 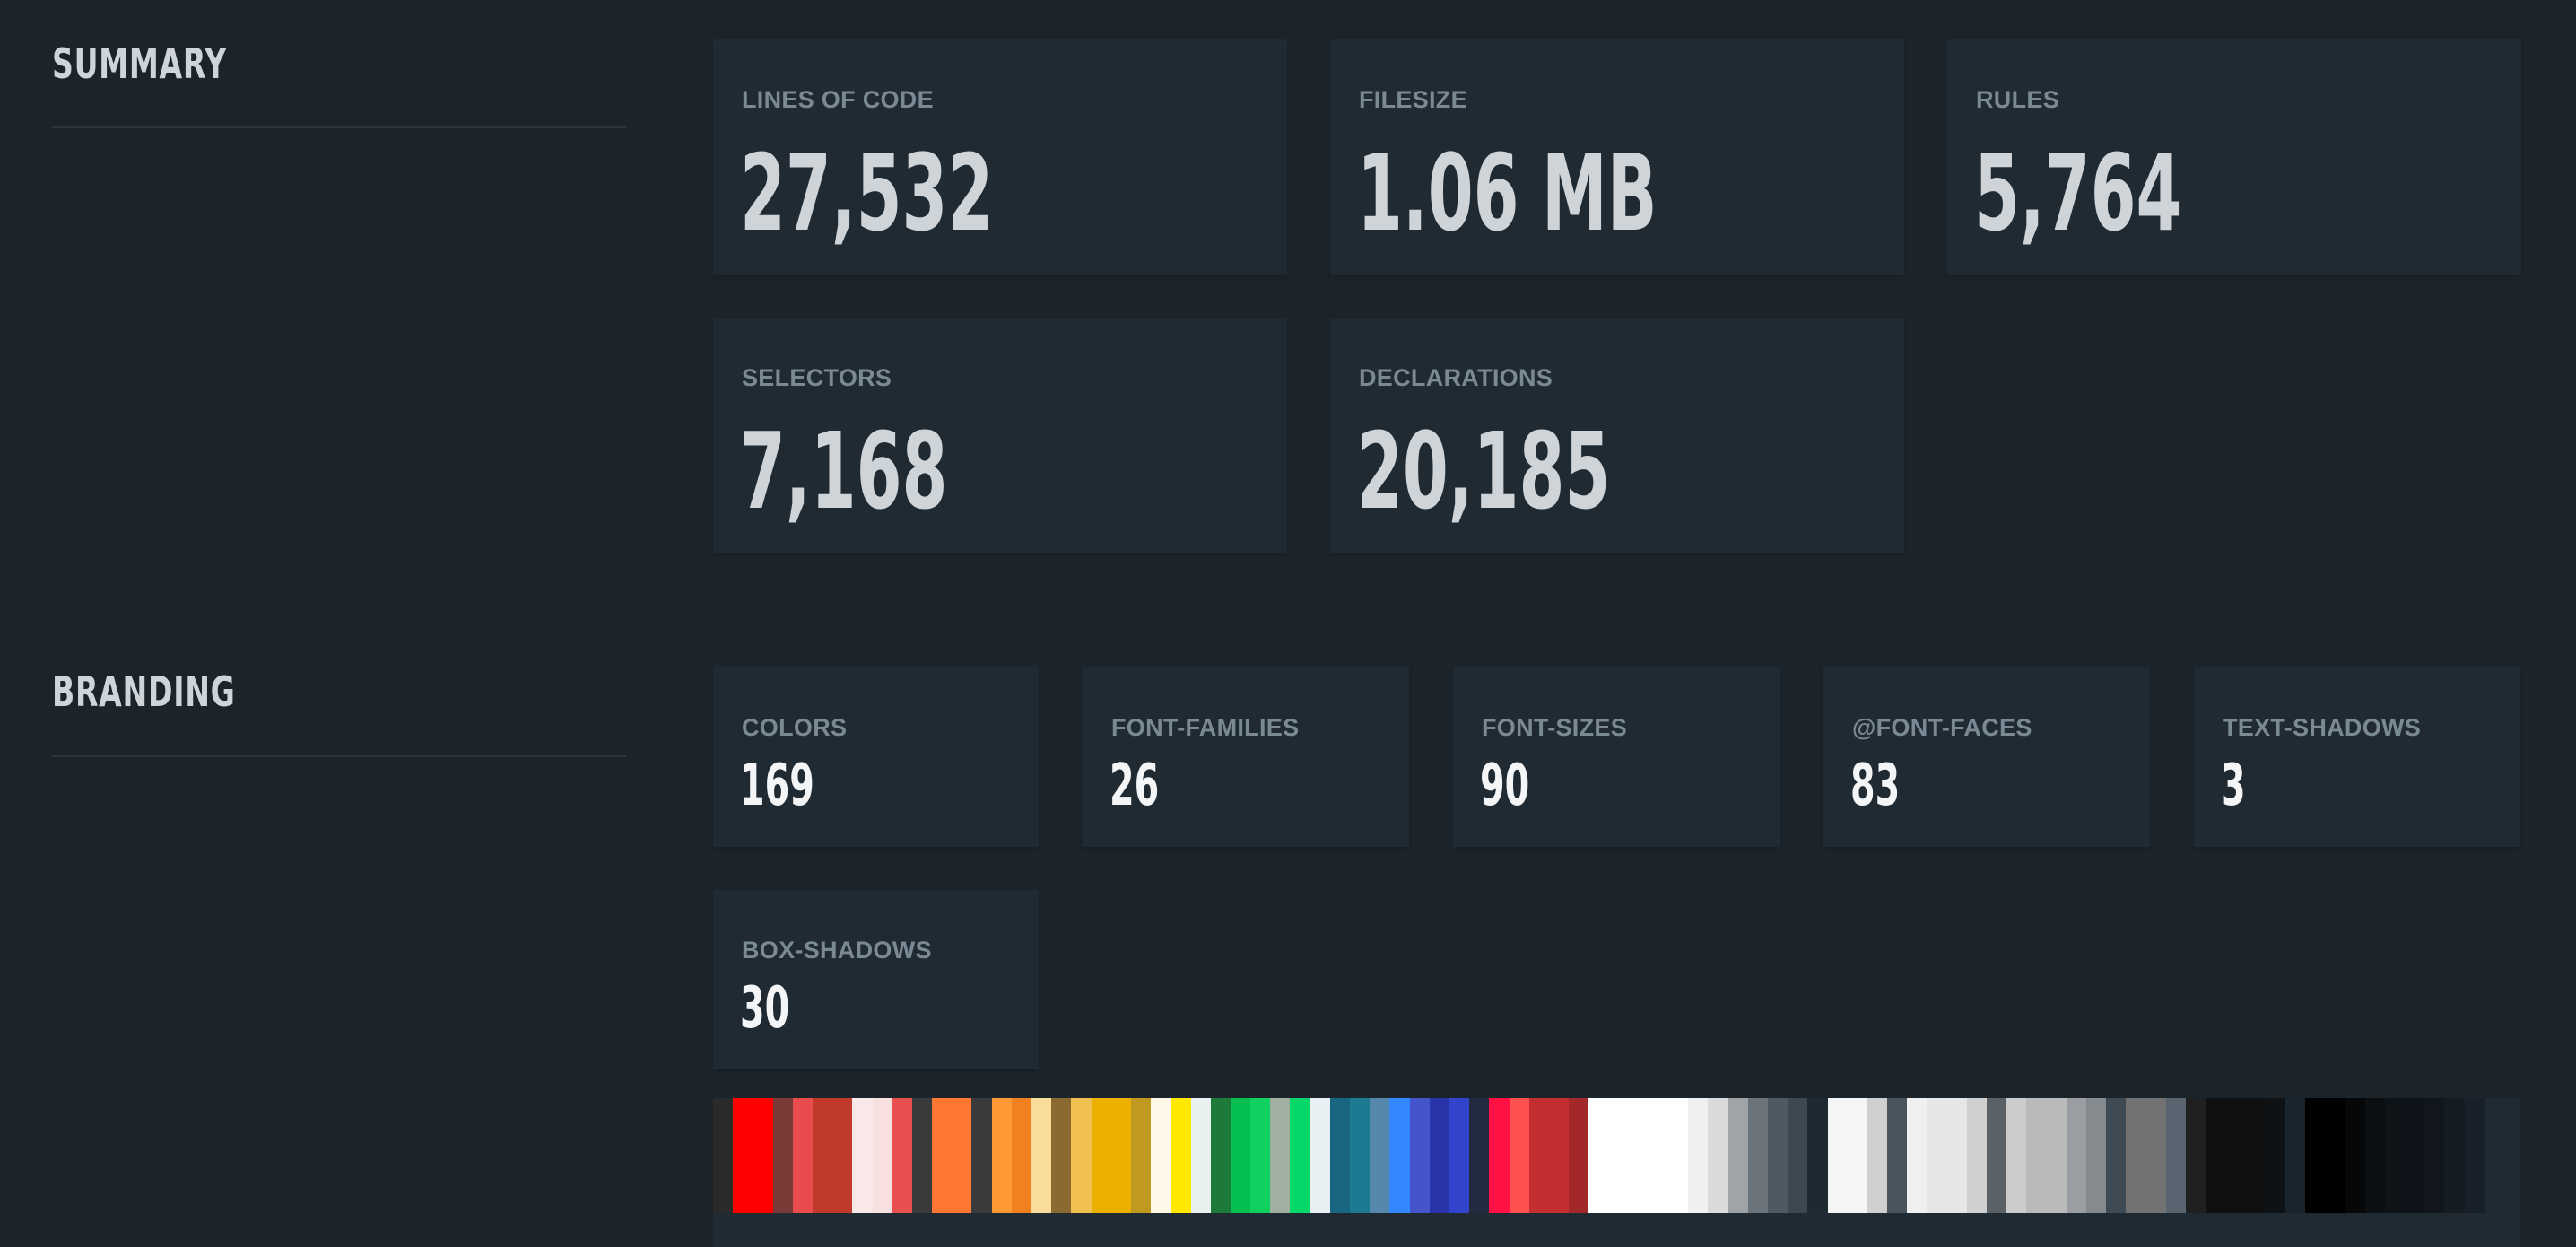 I want to click on stat-value: 3, so click(x=2233, y=786).